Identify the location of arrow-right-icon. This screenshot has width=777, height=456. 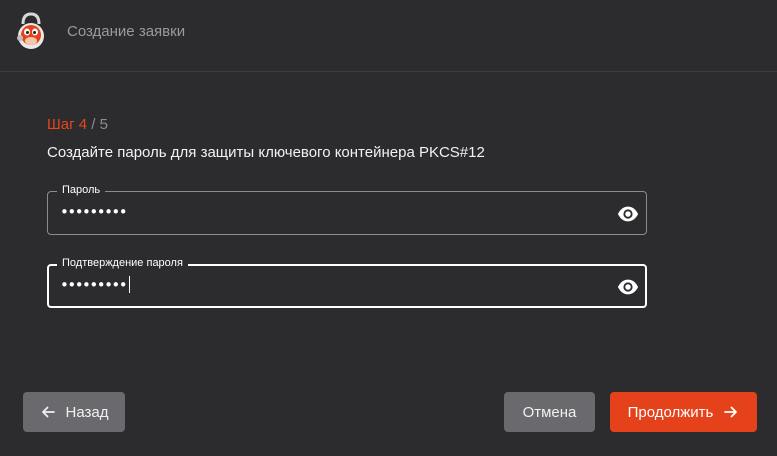
(731, 412).